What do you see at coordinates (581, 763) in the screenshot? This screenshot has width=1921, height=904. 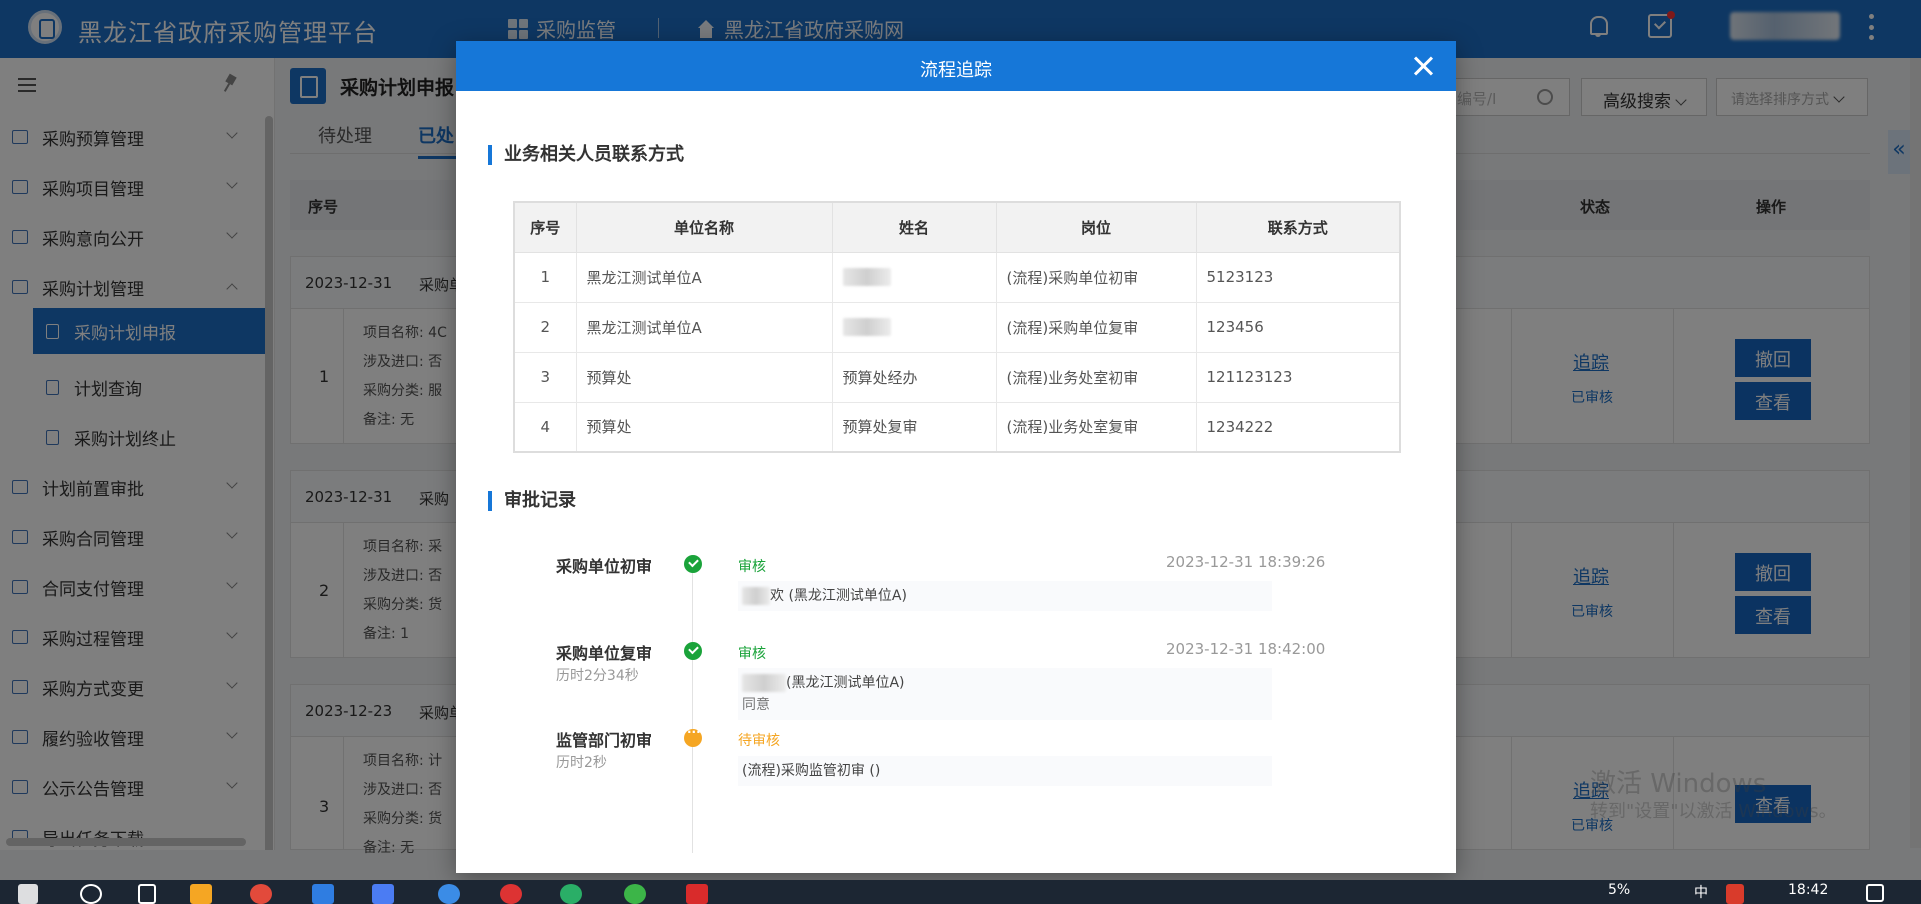 I see `approval-duration: 历时2秒` at bounding box center [581, 763].